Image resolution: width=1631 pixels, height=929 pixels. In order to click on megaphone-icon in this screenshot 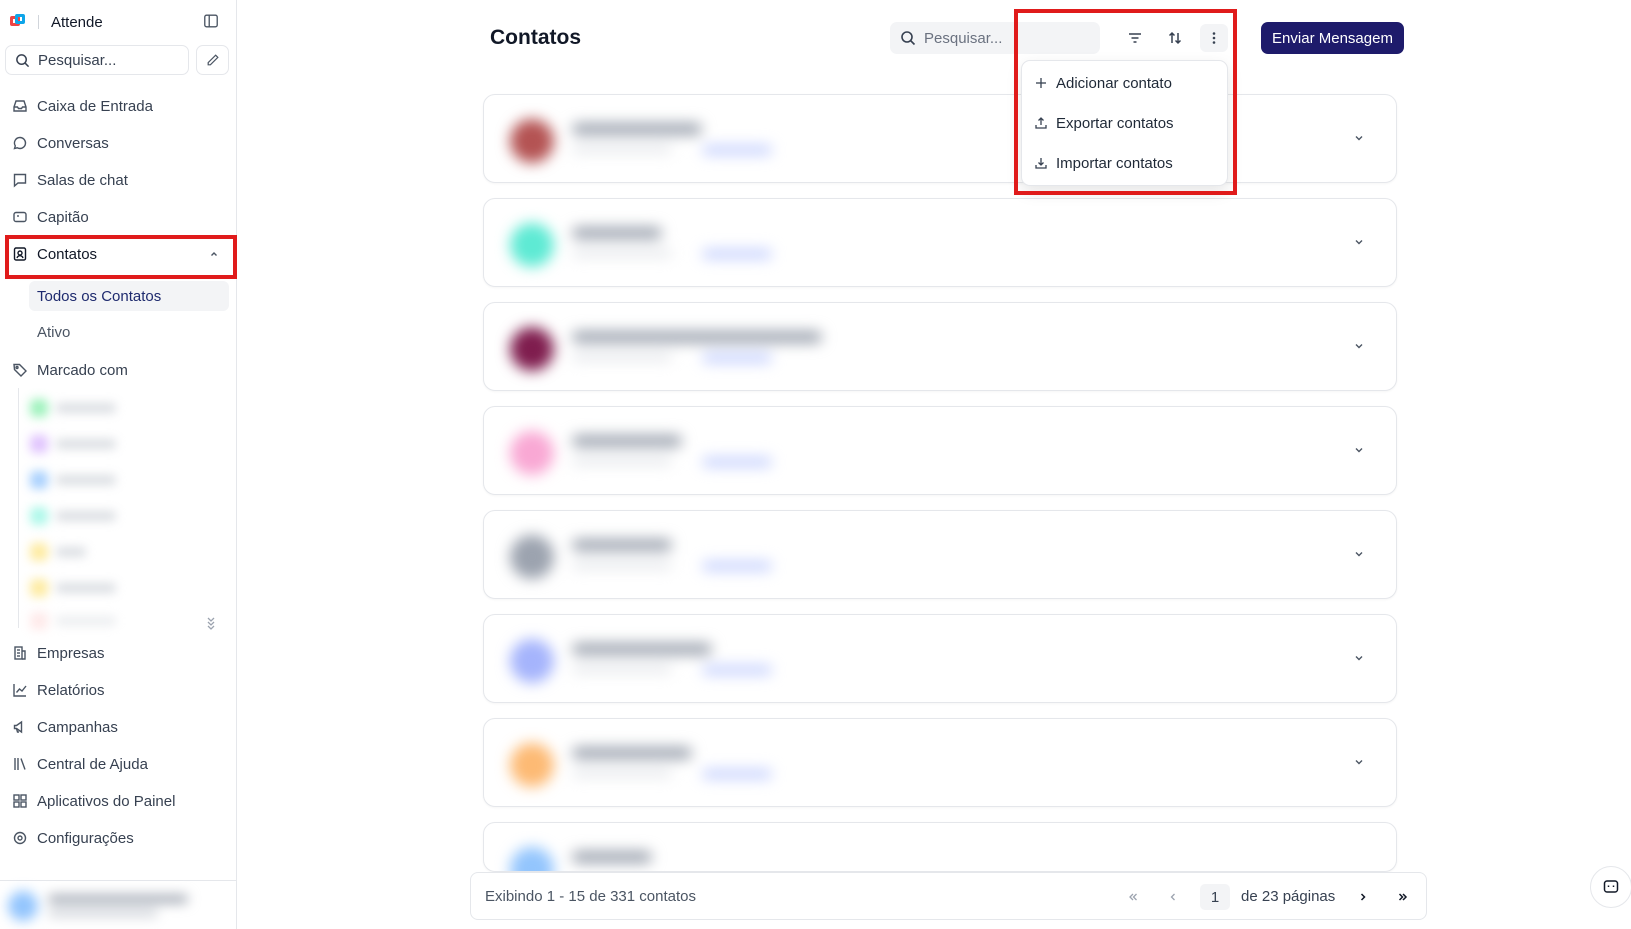, I will do `click(18, 727)`.